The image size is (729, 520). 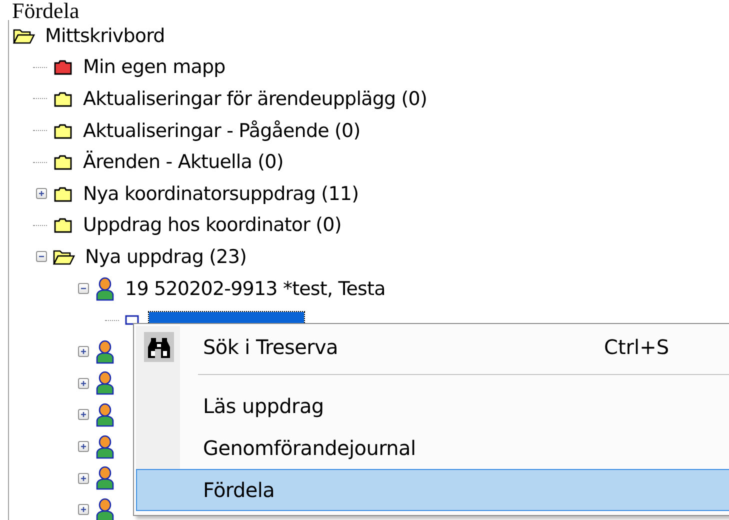 I want to click on binoculars-icon, so click(x=159, y=347).